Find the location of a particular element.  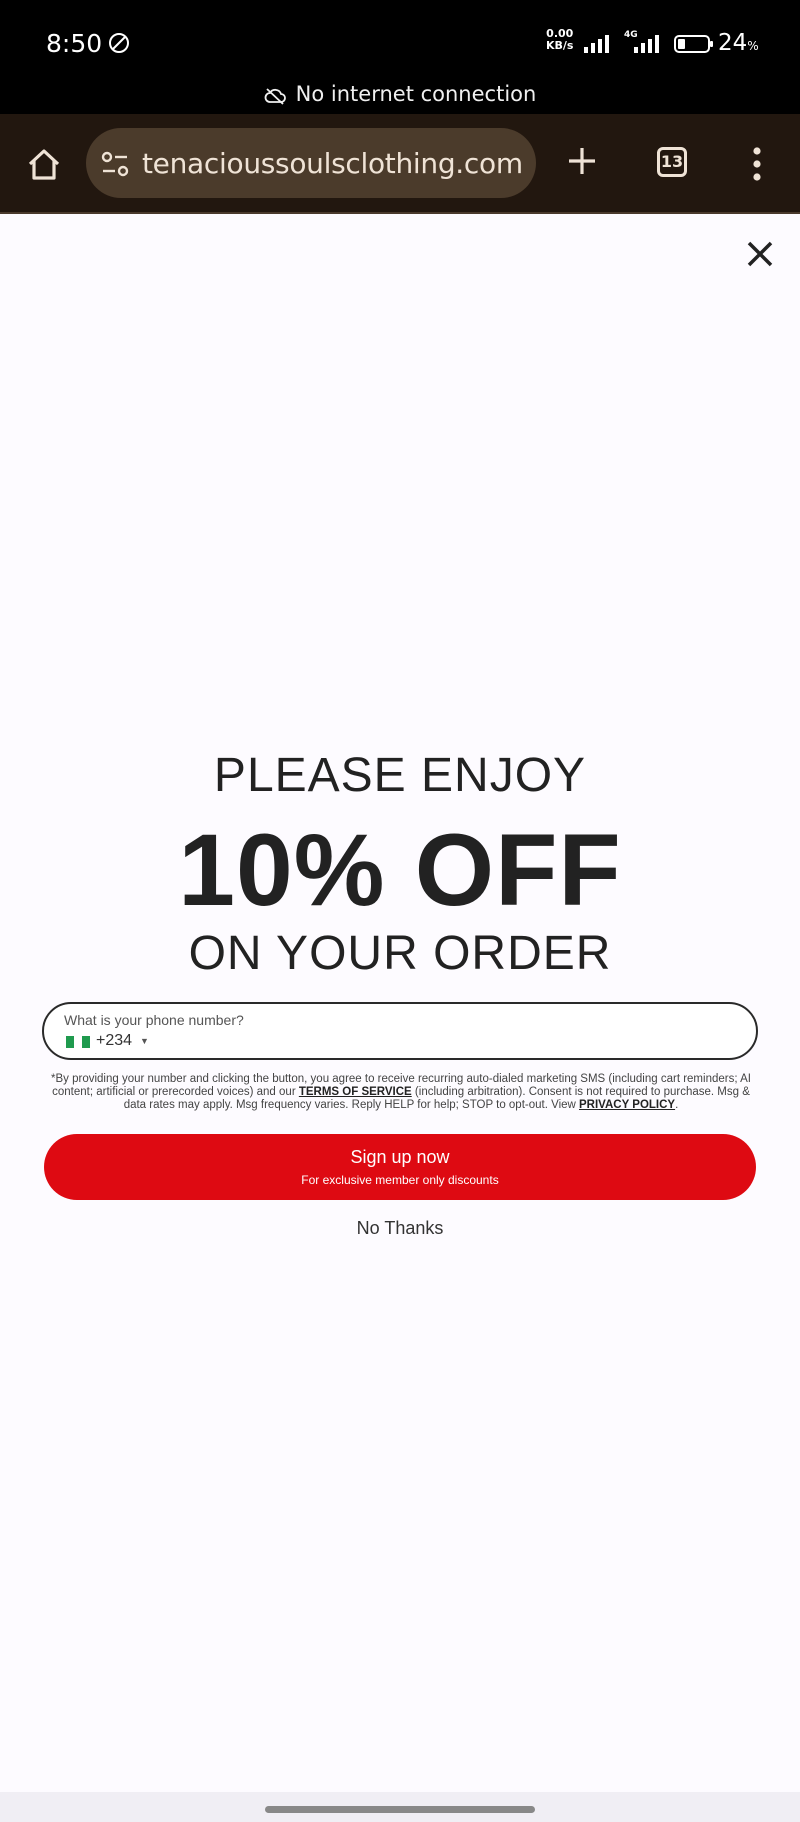

phone-input is located at coordinates (449, 1043).